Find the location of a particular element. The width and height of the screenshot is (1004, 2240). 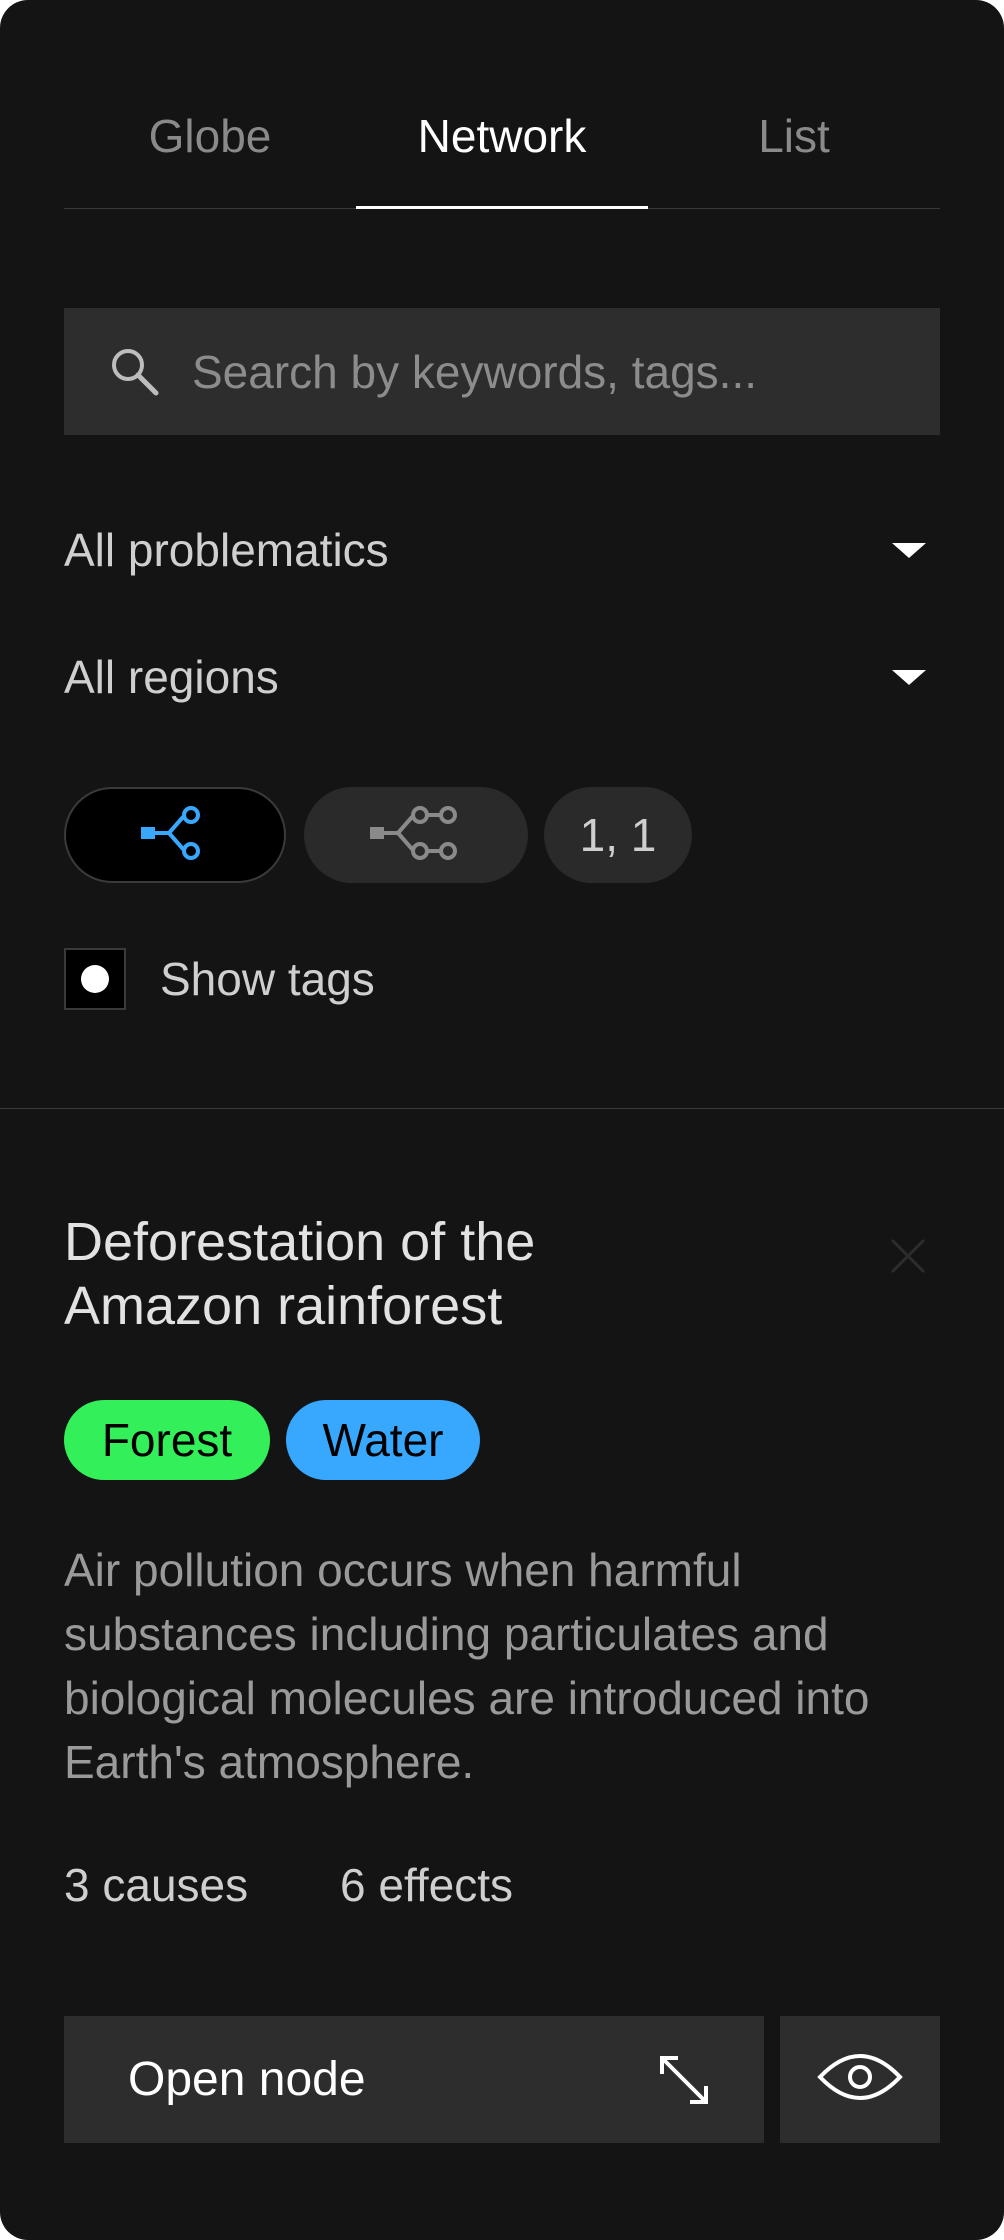

close-node-button is located at coordinates (908, 1256).